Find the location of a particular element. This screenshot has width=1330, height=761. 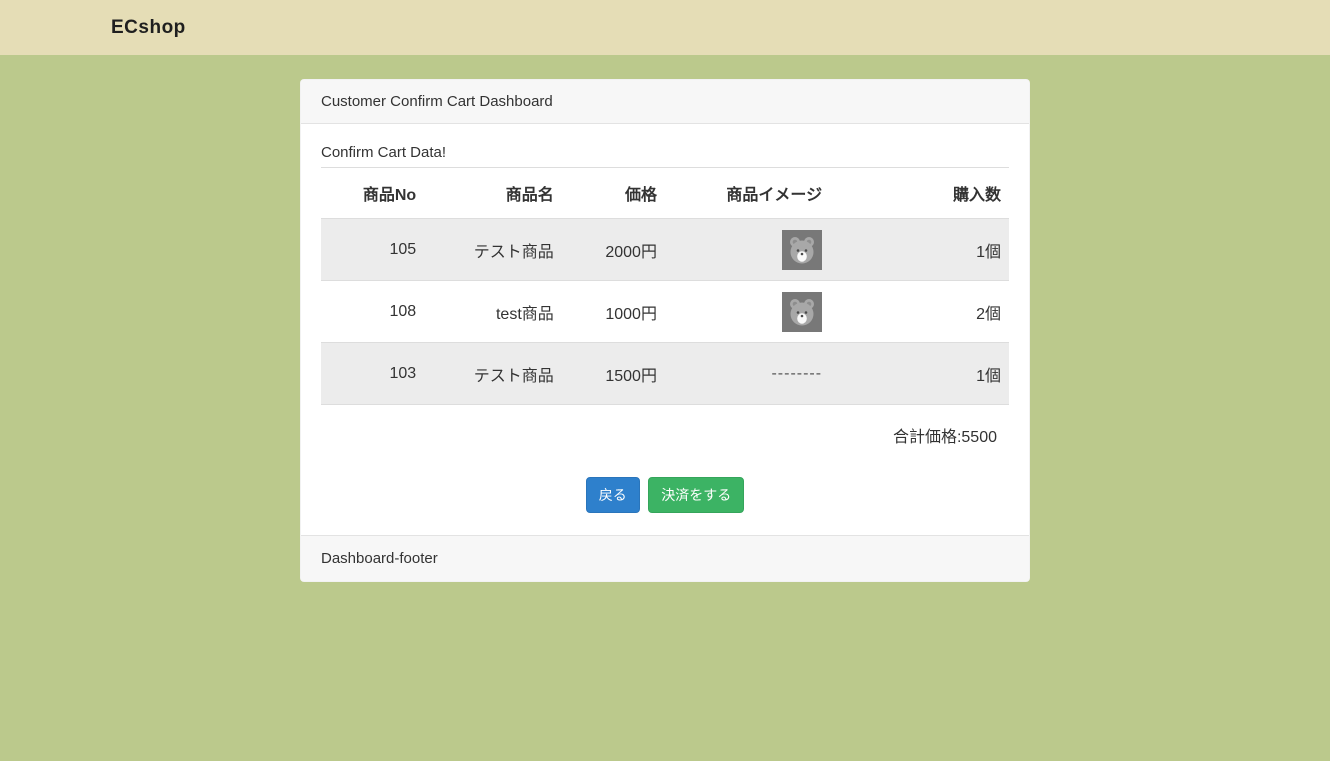

table-row: 103 テスト商品 1500円 -------- 1個 is located at coordinates (665, 373).